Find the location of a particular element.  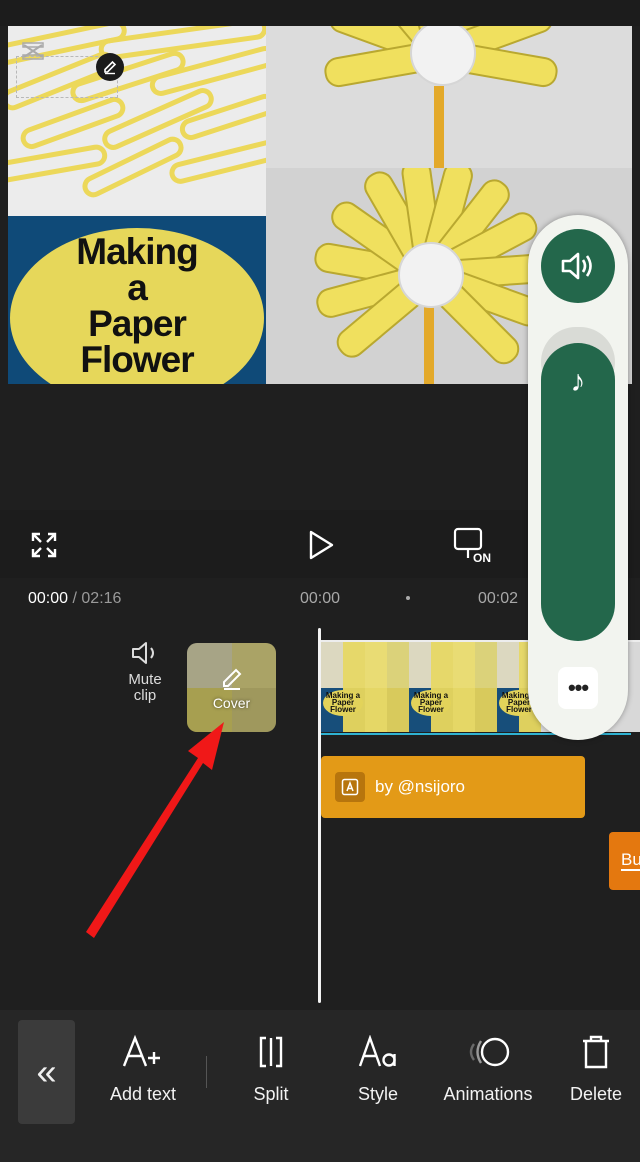

pencil-icon is located at coordinates (231, 679).